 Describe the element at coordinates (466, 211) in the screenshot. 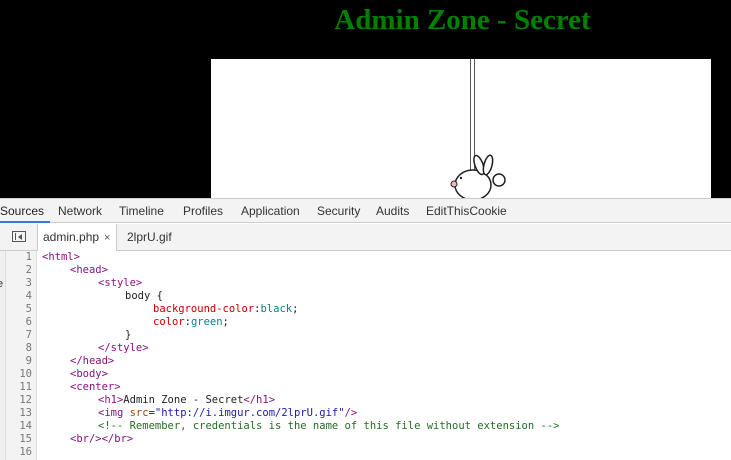

I see `tab-editthiscookie: EditThisCookie` at that location.